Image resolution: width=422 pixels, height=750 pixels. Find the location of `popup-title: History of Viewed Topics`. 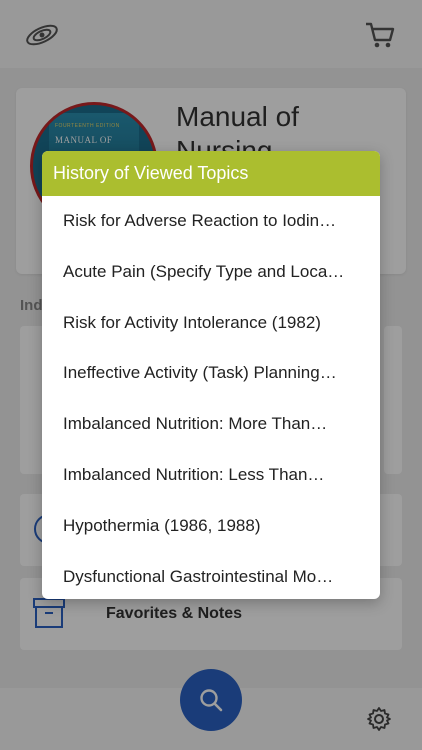

popup-title: History of Viewed Topics is located at coordinates (211, 173).